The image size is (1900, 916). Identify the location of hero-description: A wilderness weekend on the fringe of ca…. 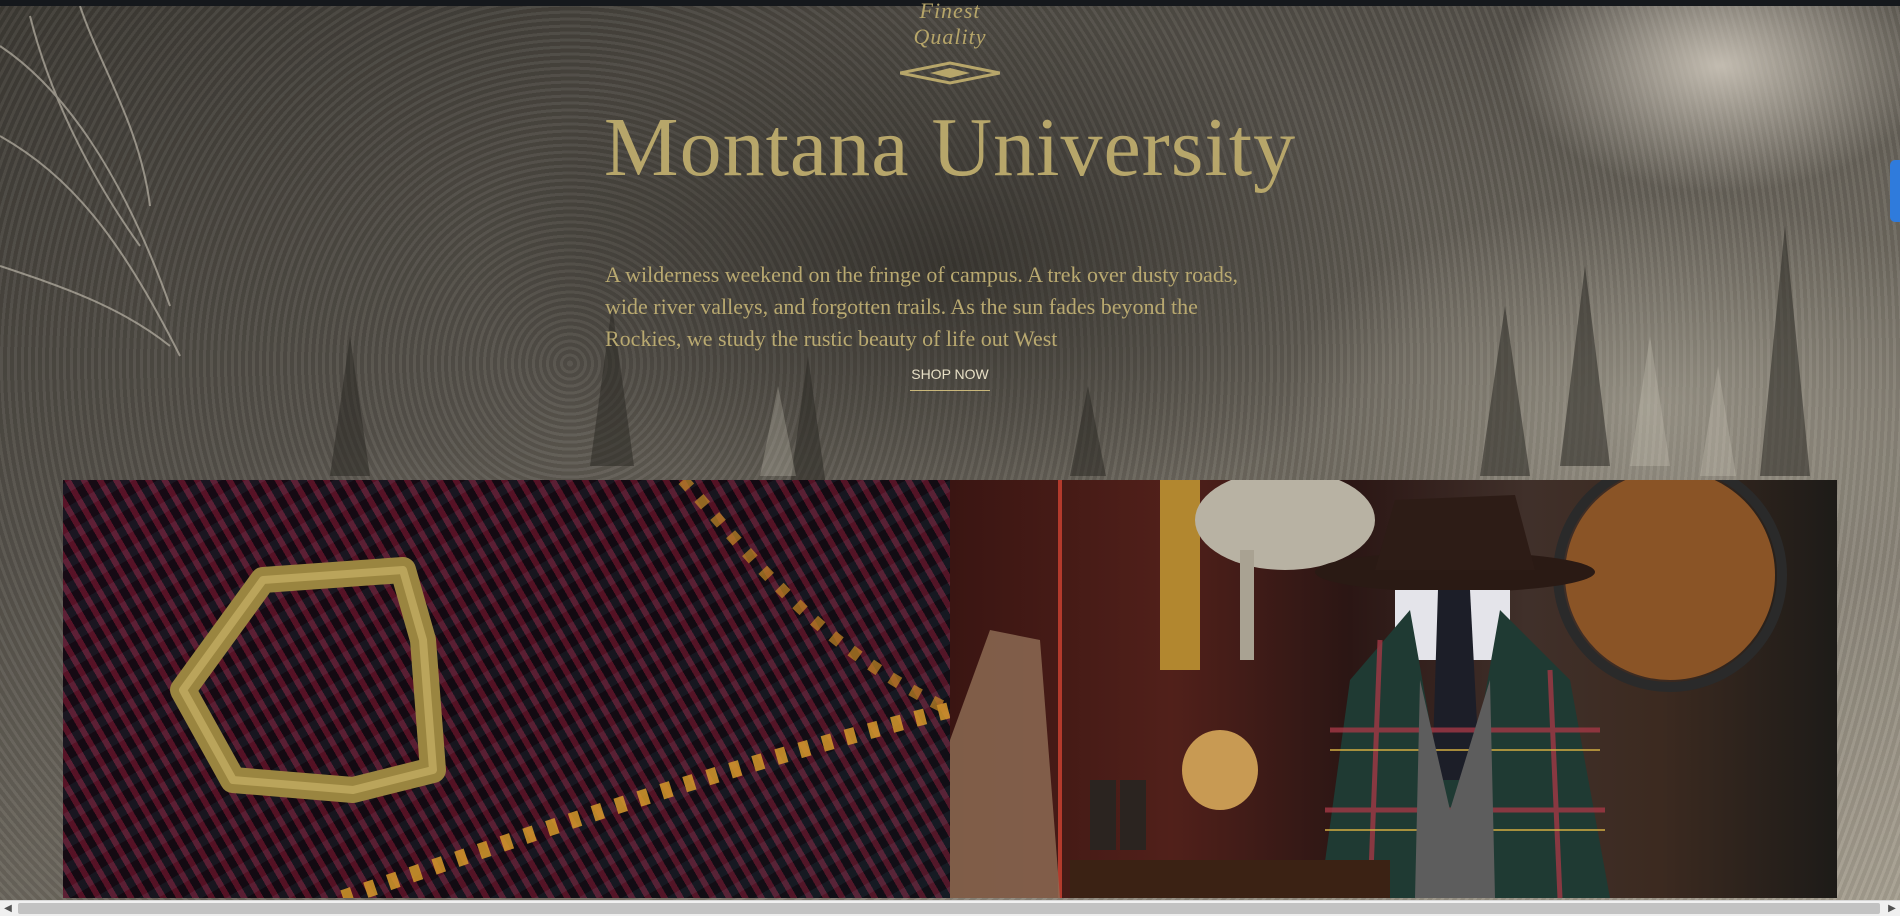
(921, 306).